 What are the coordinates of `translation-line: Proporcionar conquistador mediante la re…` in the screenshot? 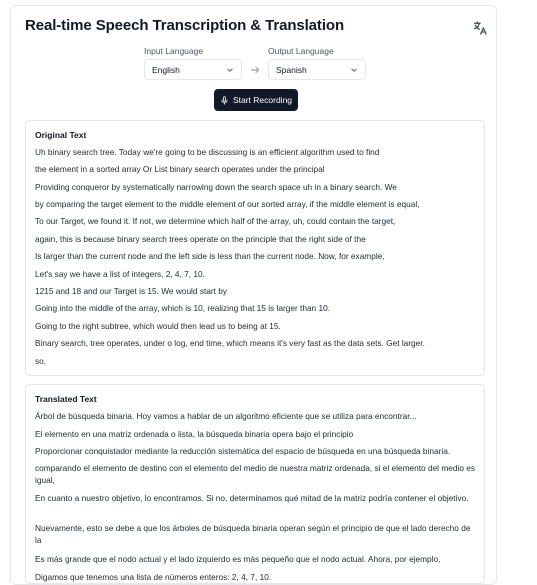 It's located at (243, 451).